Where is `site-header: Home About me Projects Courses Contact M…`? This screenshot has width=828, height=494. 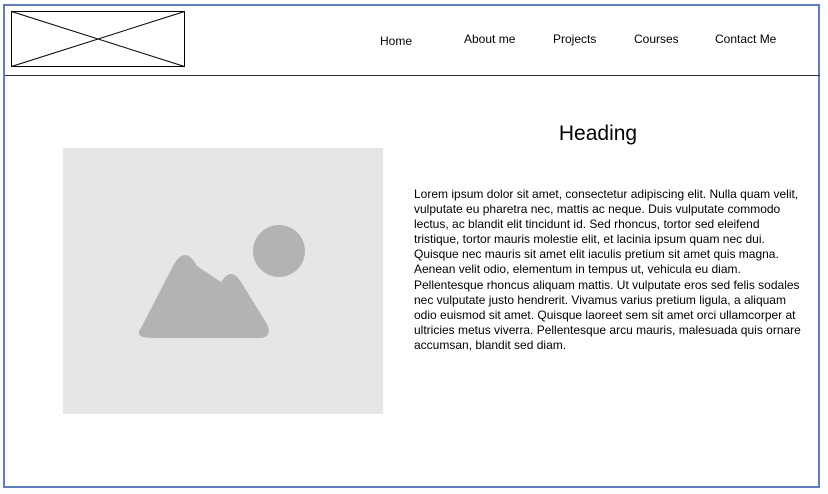 site-header: Home About me Projects Courses Contact M… is located at coordinates (412, 41).